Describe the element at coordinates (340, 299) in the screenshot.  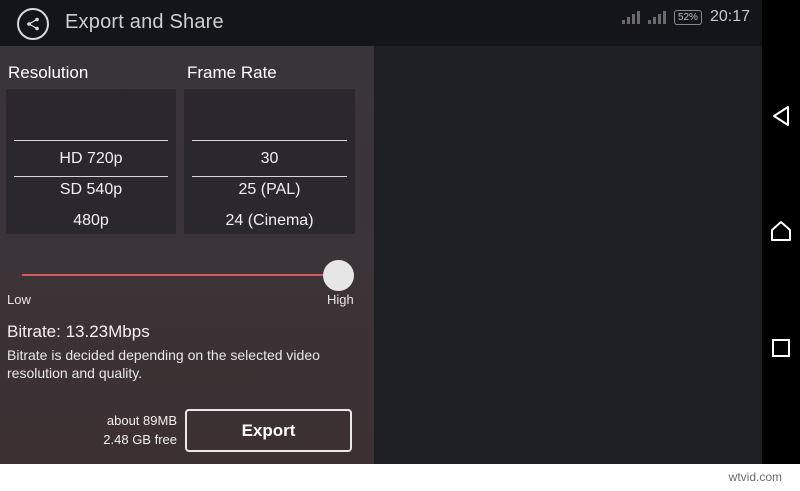
I see `quality-high-label: High` at that location.